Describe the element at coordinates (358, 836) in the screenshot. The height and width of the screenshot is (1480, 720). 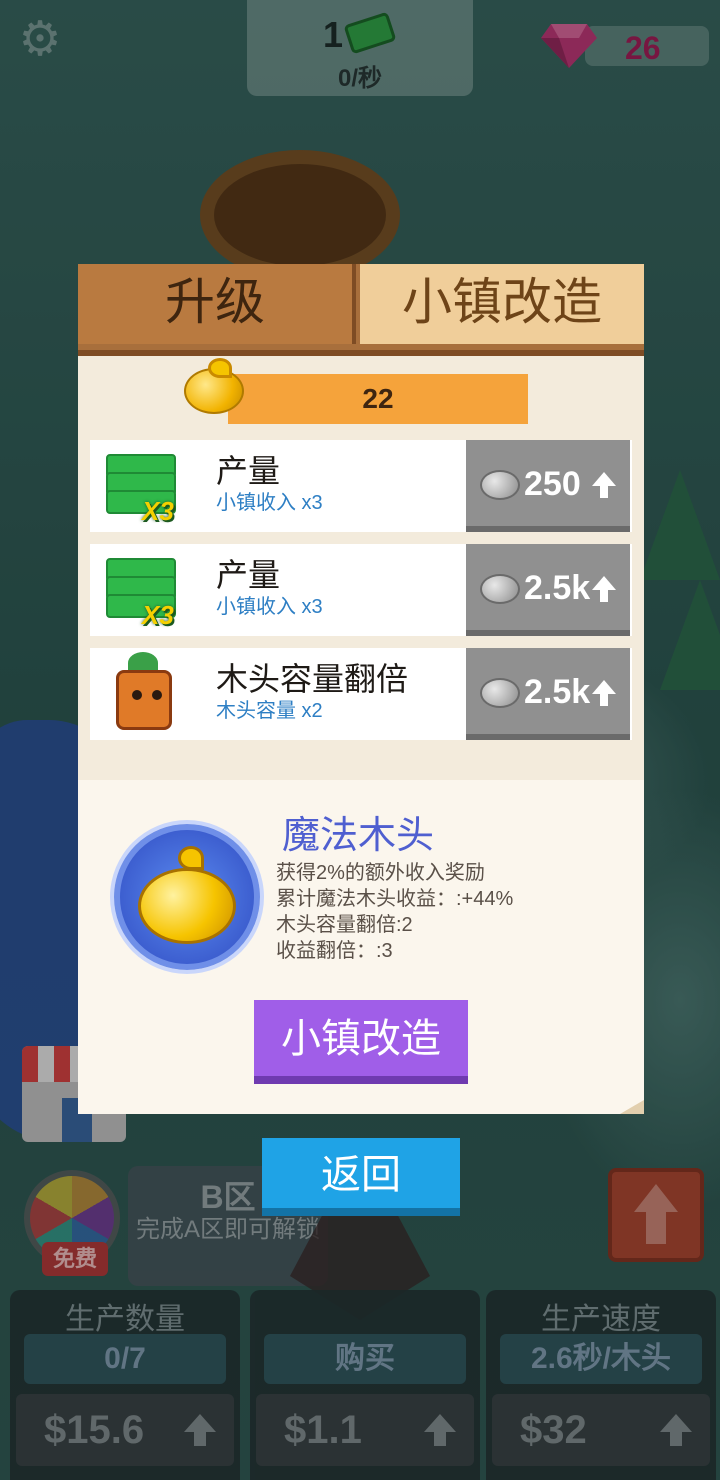
I see `magic-wood-title: 魔法木头` at that location.